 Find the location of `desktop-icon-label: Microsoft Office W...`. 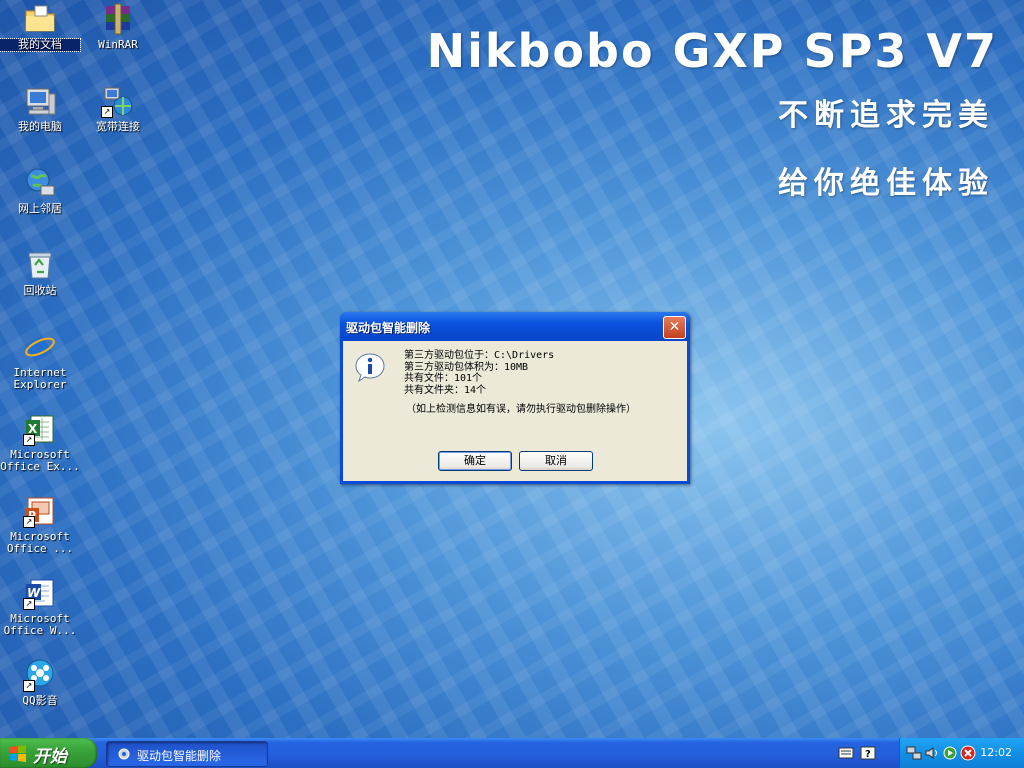

desktop-icon-label: Microsoft Office W... is located at coordinates (40, 624).